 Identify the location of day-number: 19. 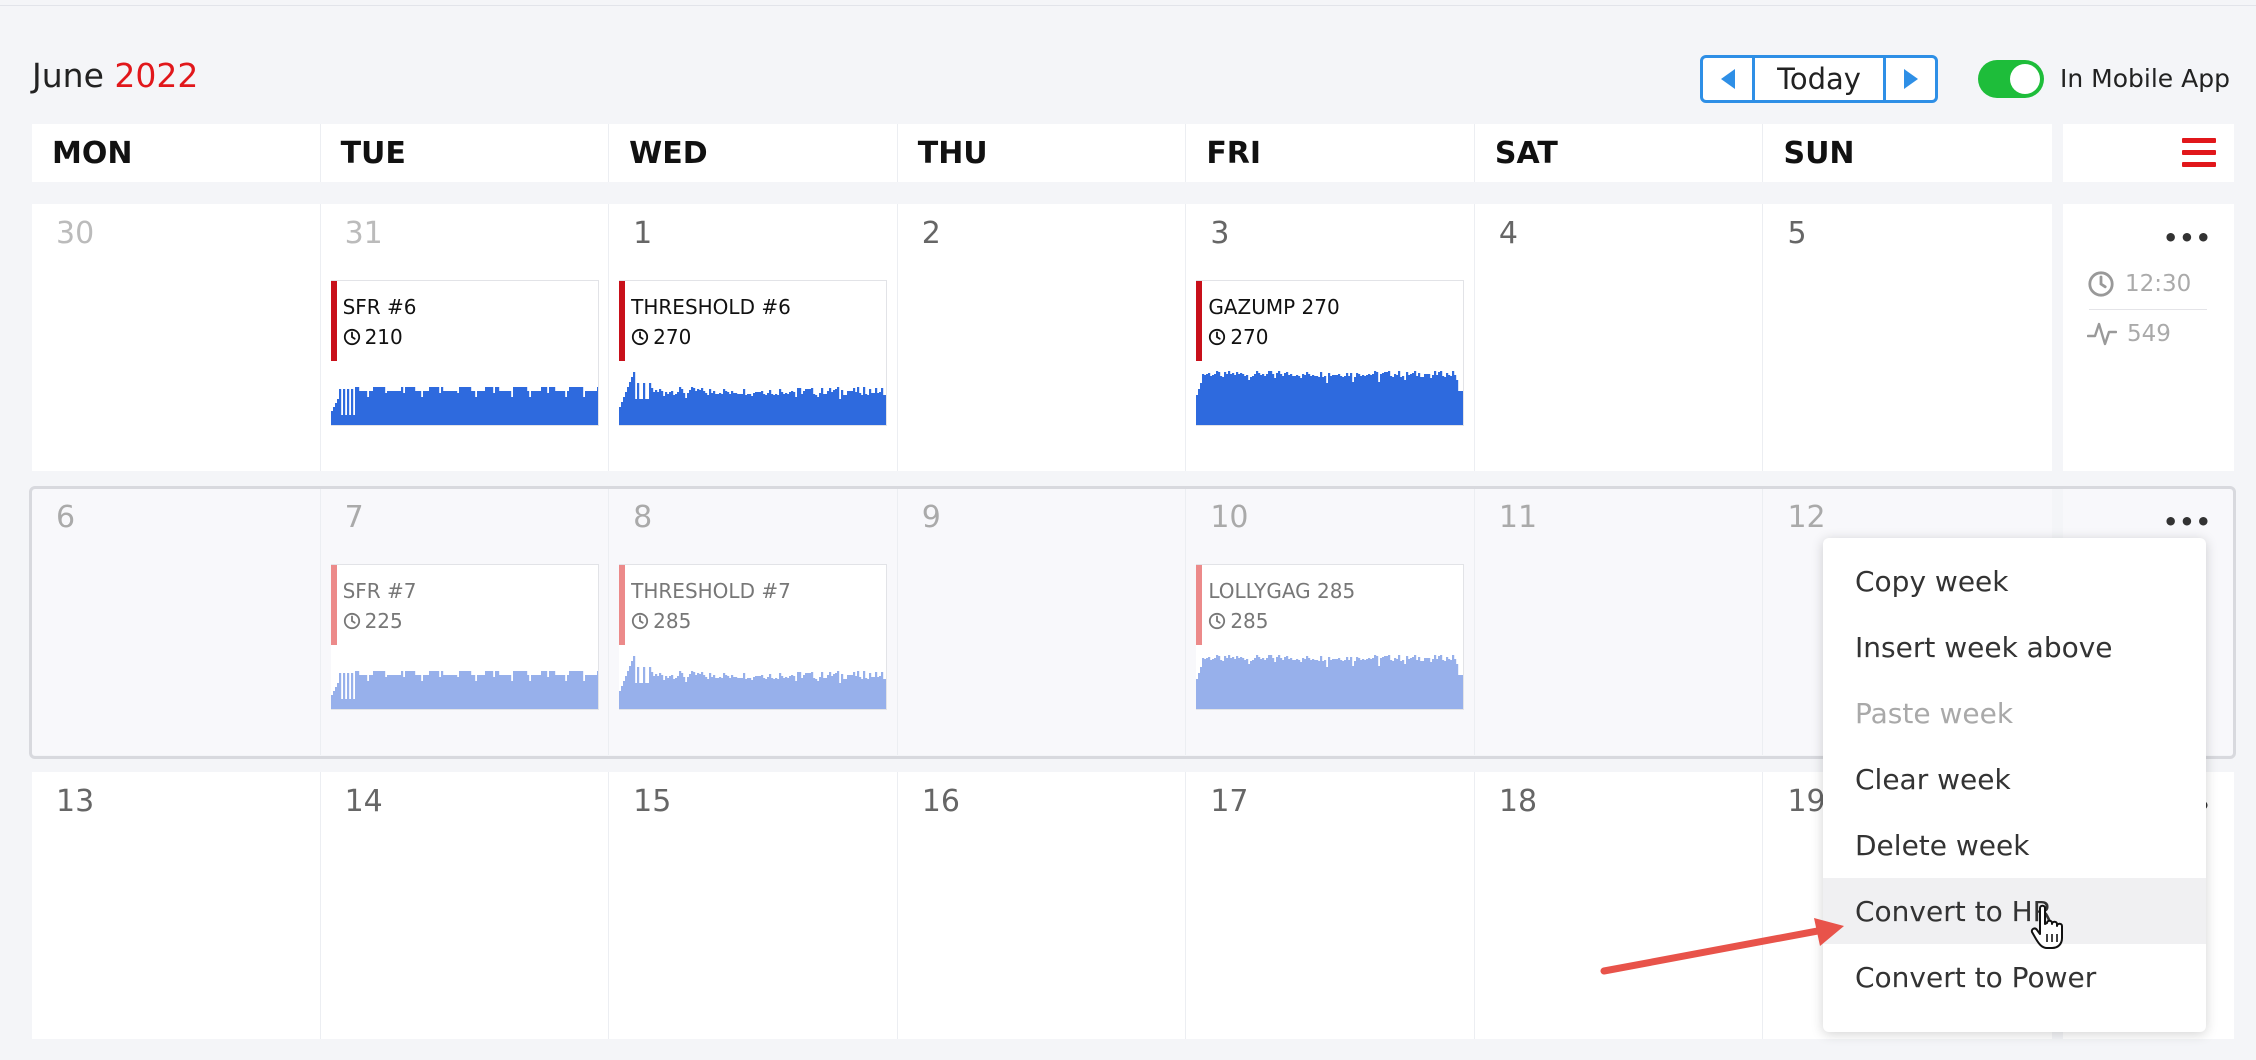
(1806, 801).